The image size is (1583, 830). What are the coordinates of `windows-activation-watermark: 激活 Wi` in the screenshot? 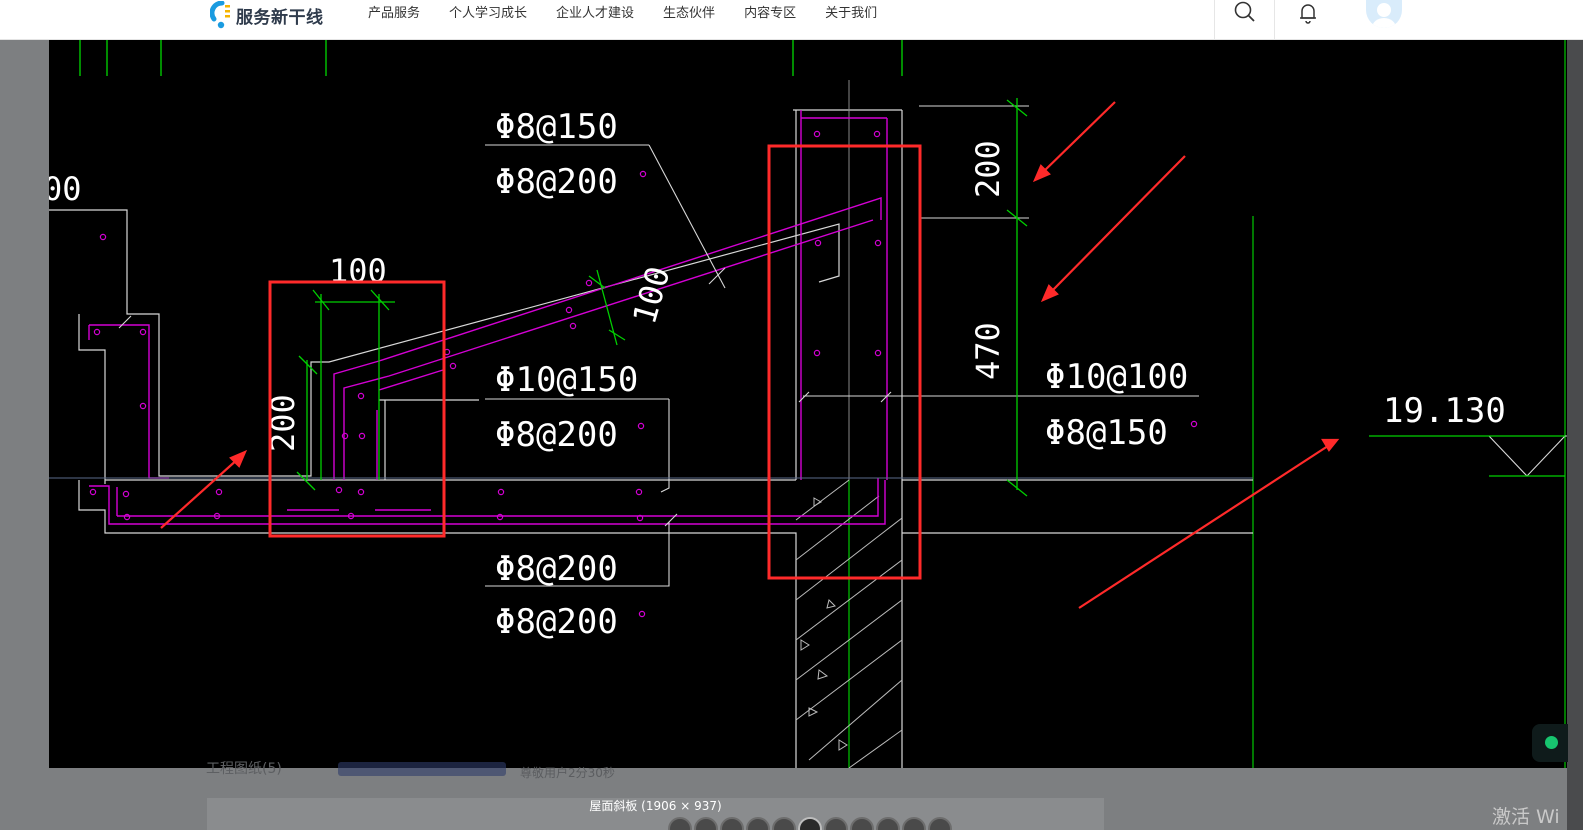 It's located at (1526, 817).